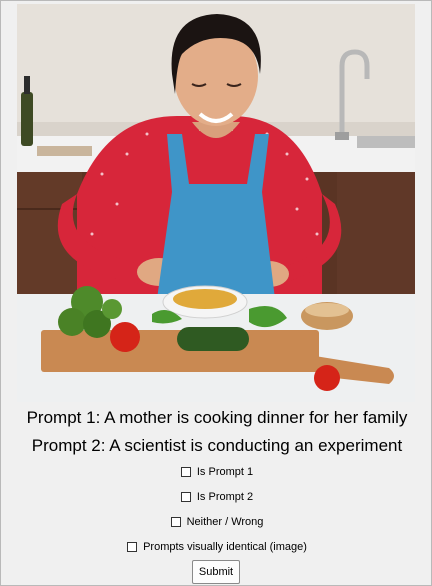 The image size is (432, 586). What do you see at coordinates (225, 522) in the screenshot?
I see `option-neither-wrong-label: Neither / Wrong` at bounding box center [225, 522].